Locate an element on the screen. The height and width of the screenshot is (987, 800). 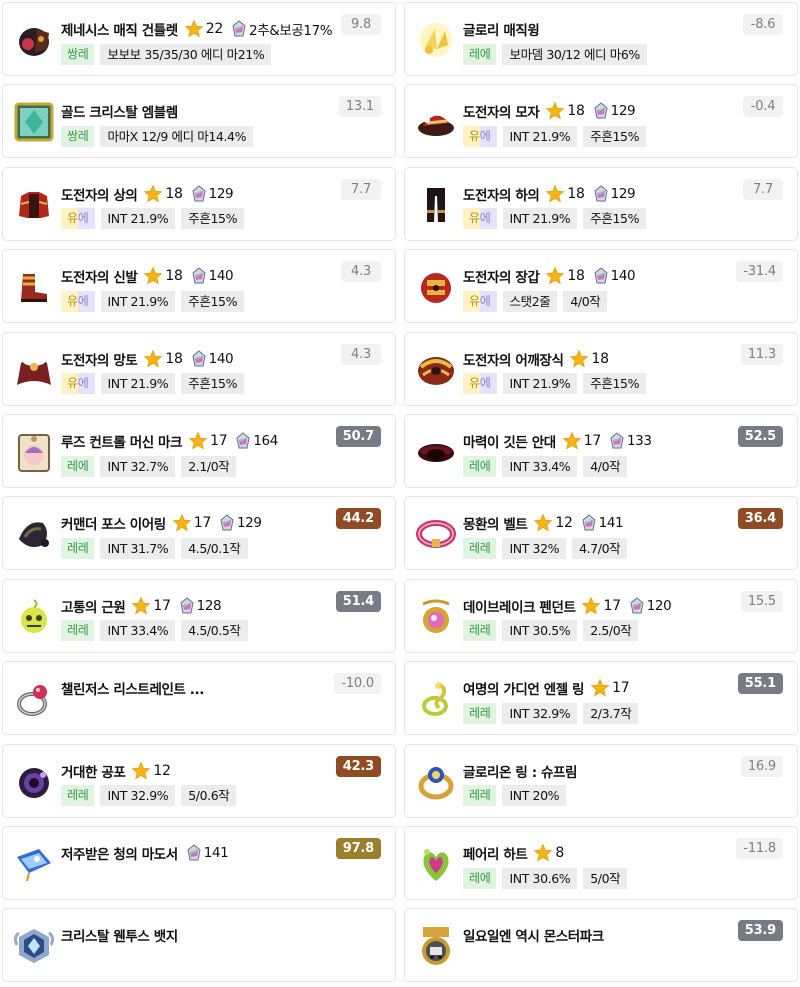
additional-option-value: 140 is located at coordinates (623, 276).